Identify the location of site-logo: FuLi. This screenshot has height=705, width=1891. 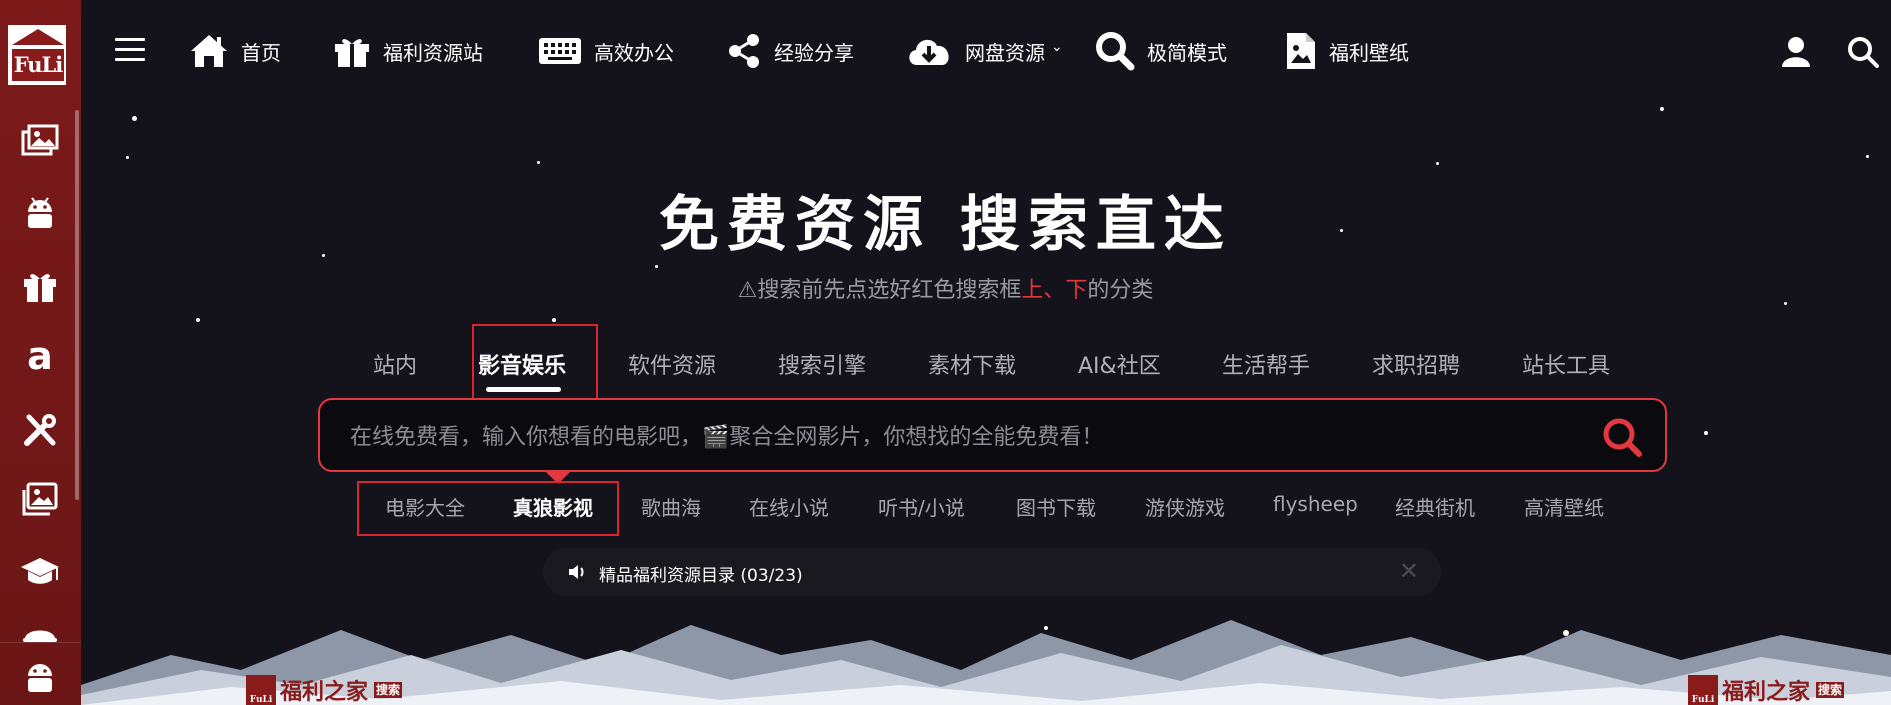
(37, 55).